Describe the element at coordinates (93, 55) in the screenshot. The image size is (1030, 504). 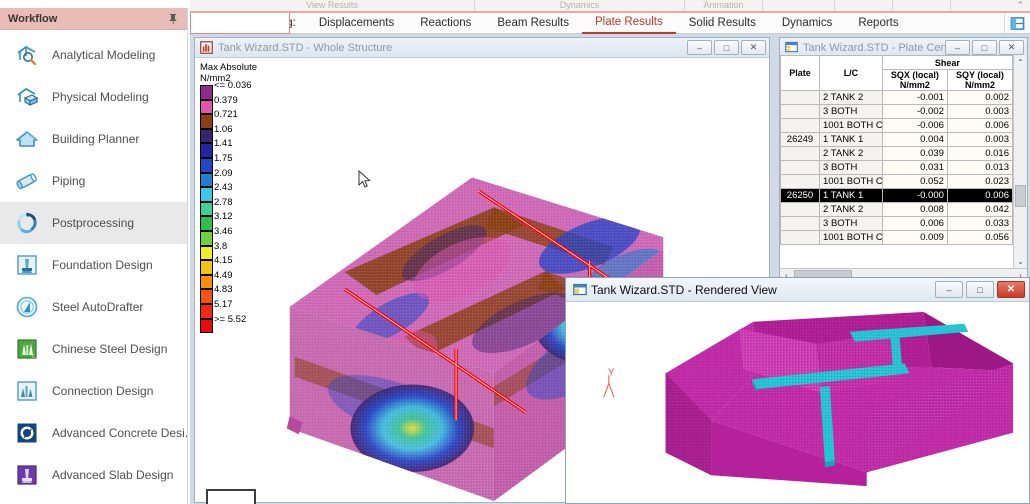
I see `sidebar-item-analytical-modeling: Analytical Modeling` at that location.